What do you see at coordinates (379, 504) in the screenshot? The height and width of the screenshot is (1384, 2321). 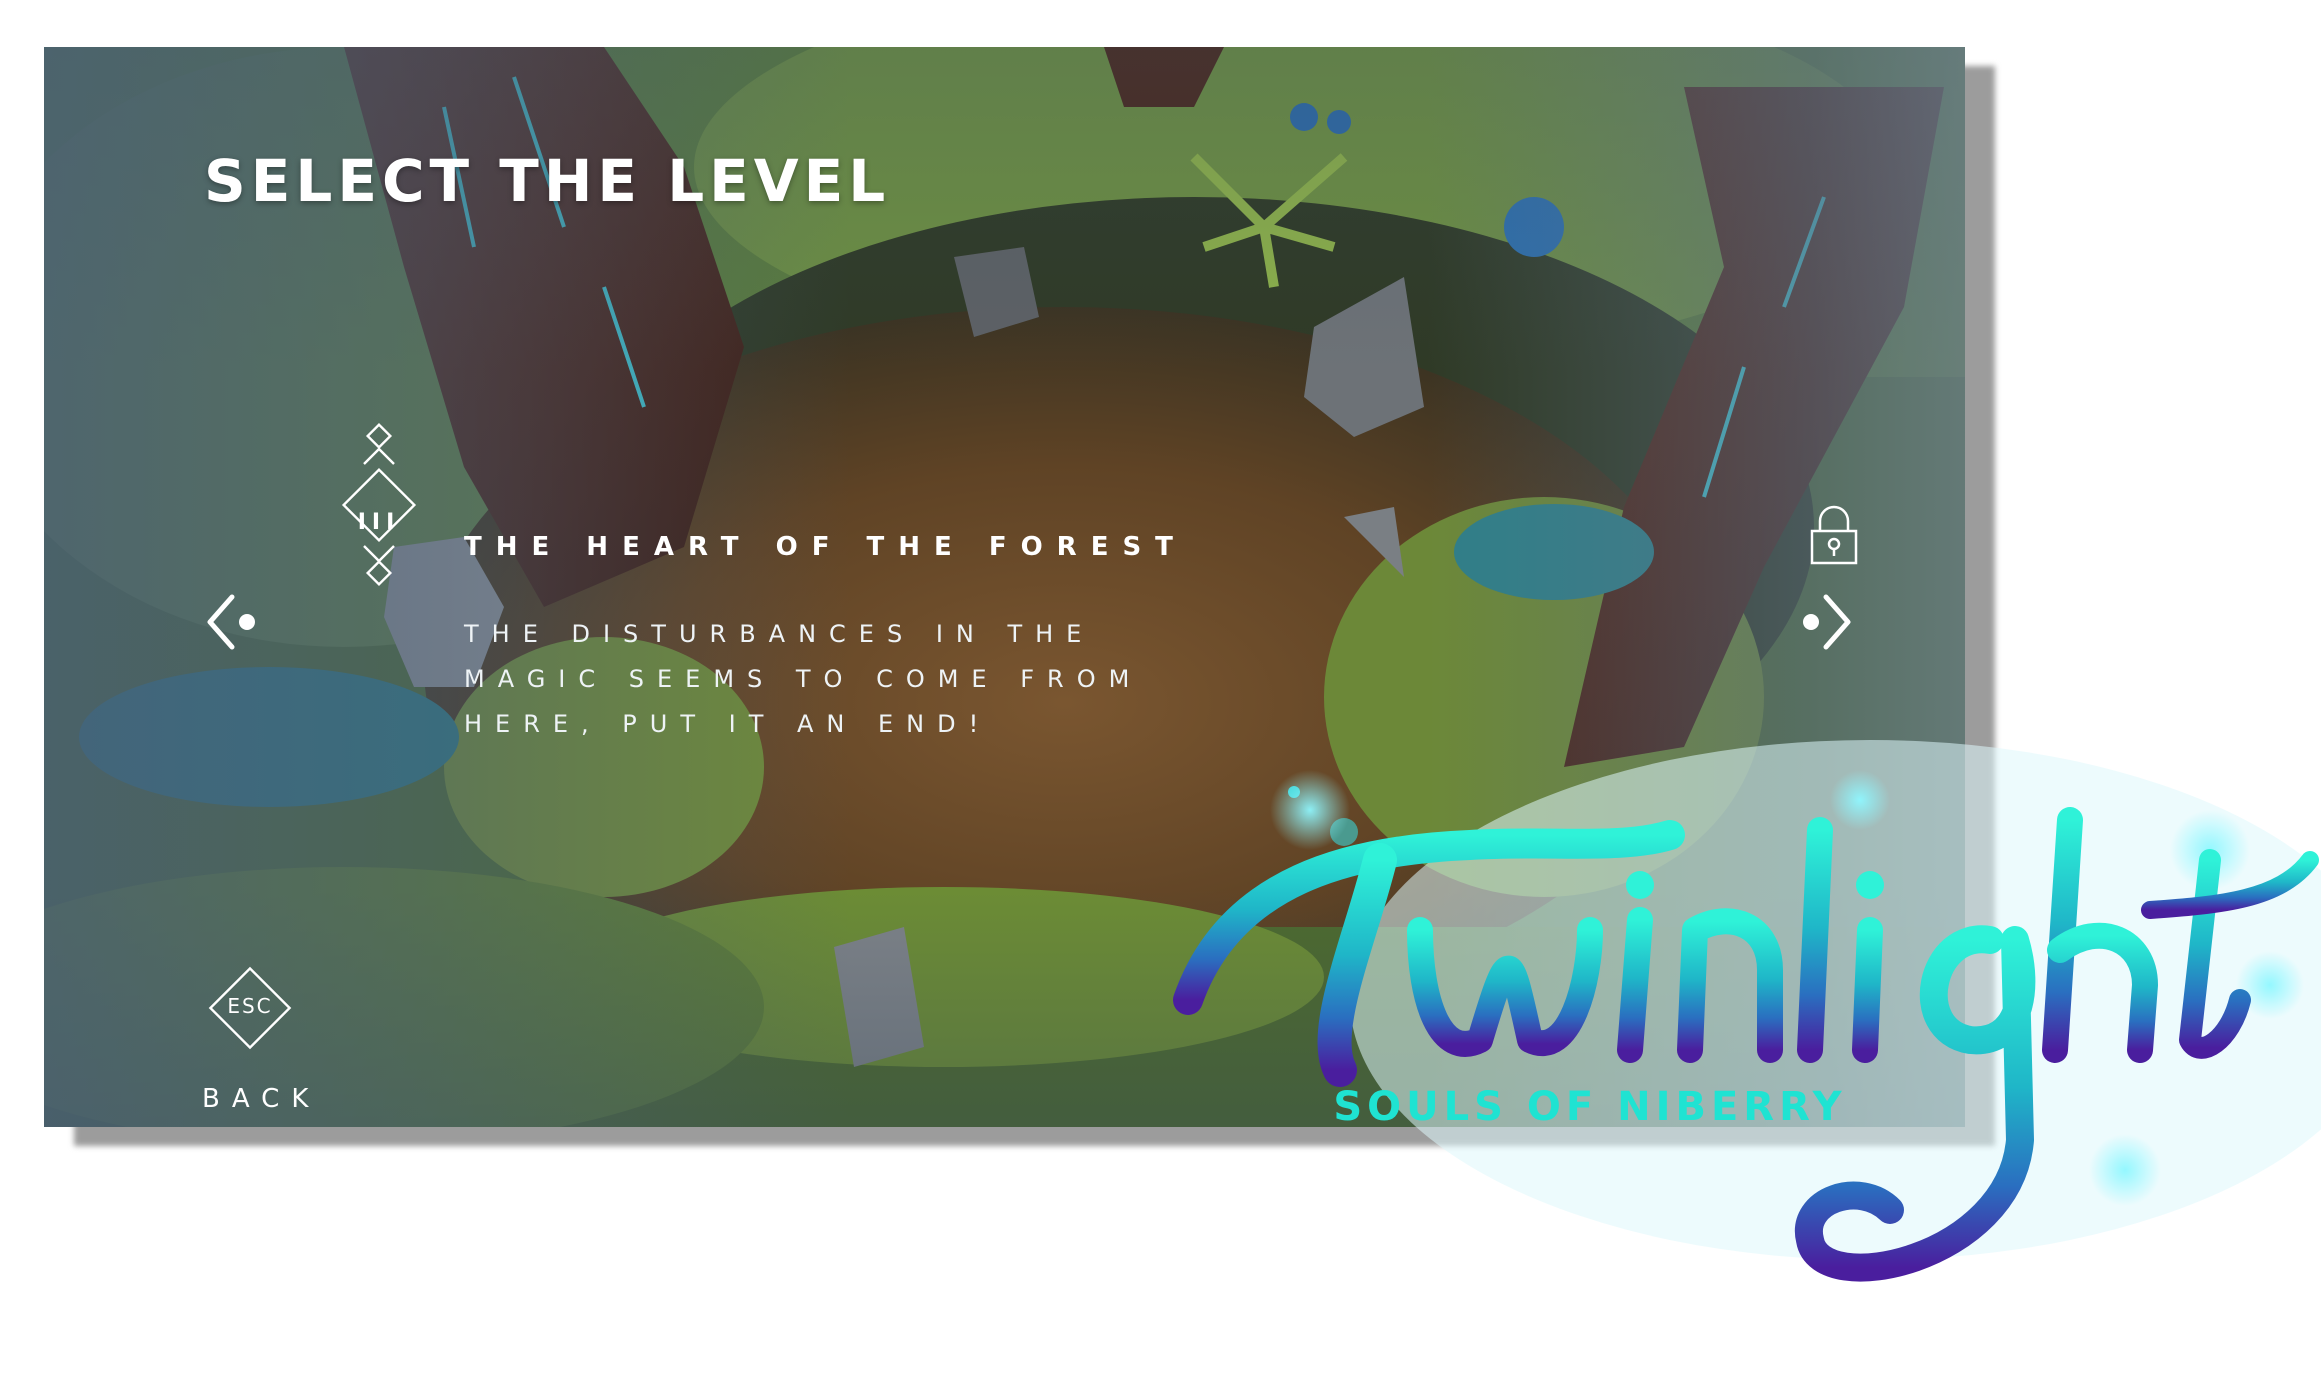 I see `level-badge-diamond-icon` at bounding box center [379, 504].